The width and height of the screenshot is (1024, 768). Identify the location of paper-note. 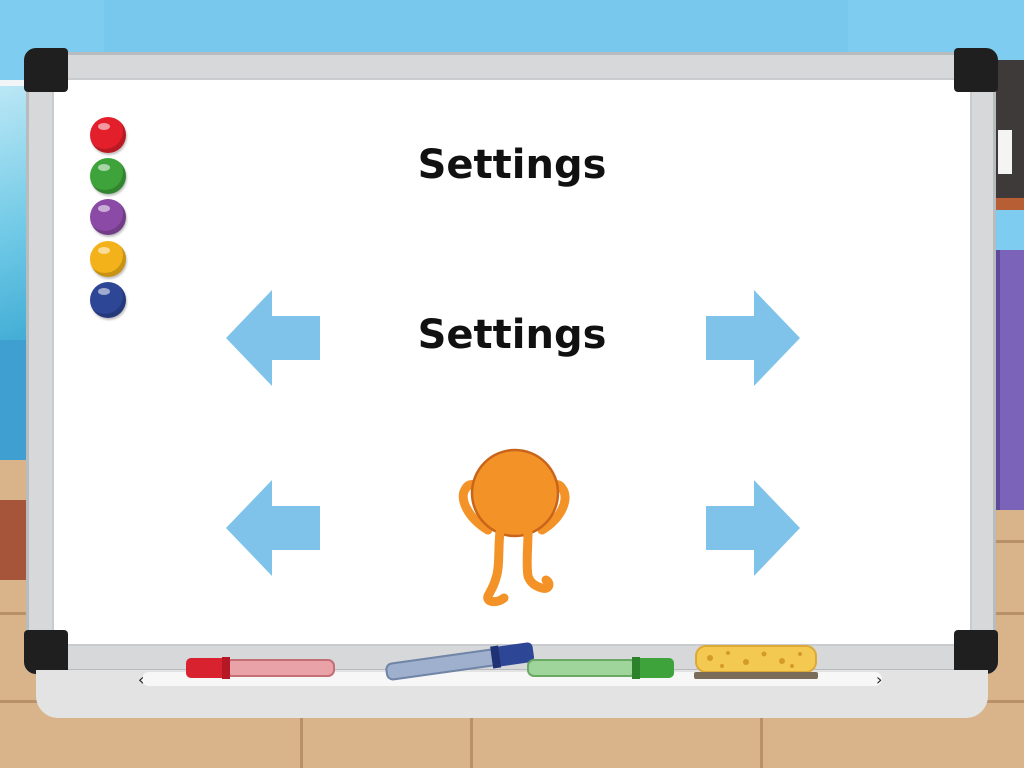
(1005, 152).